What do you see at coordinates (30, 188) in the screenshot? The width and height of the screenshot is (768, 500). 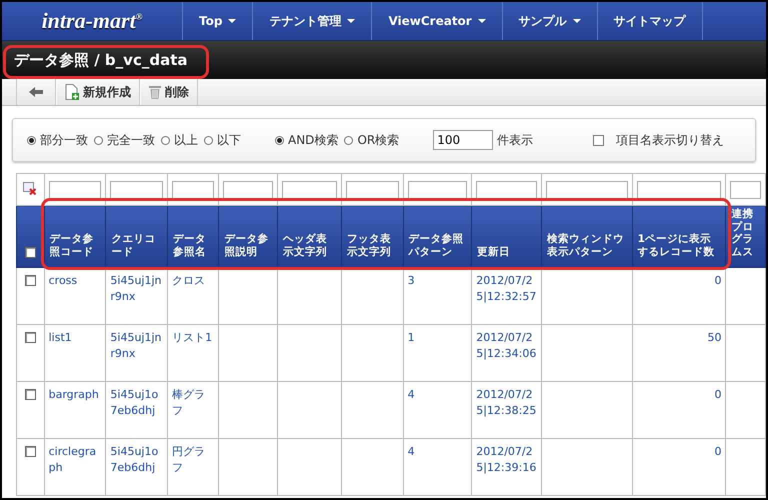 I see `clear-filter-icon` at bounding box center [30, 188].